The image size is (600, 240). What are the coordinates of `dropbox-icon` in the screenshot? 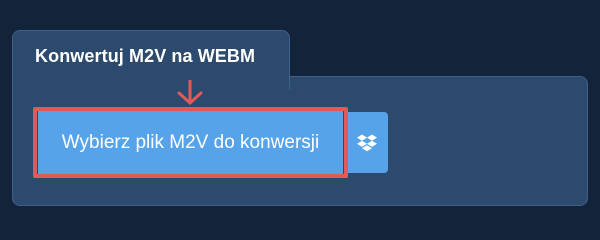 It's located at (366, 142).